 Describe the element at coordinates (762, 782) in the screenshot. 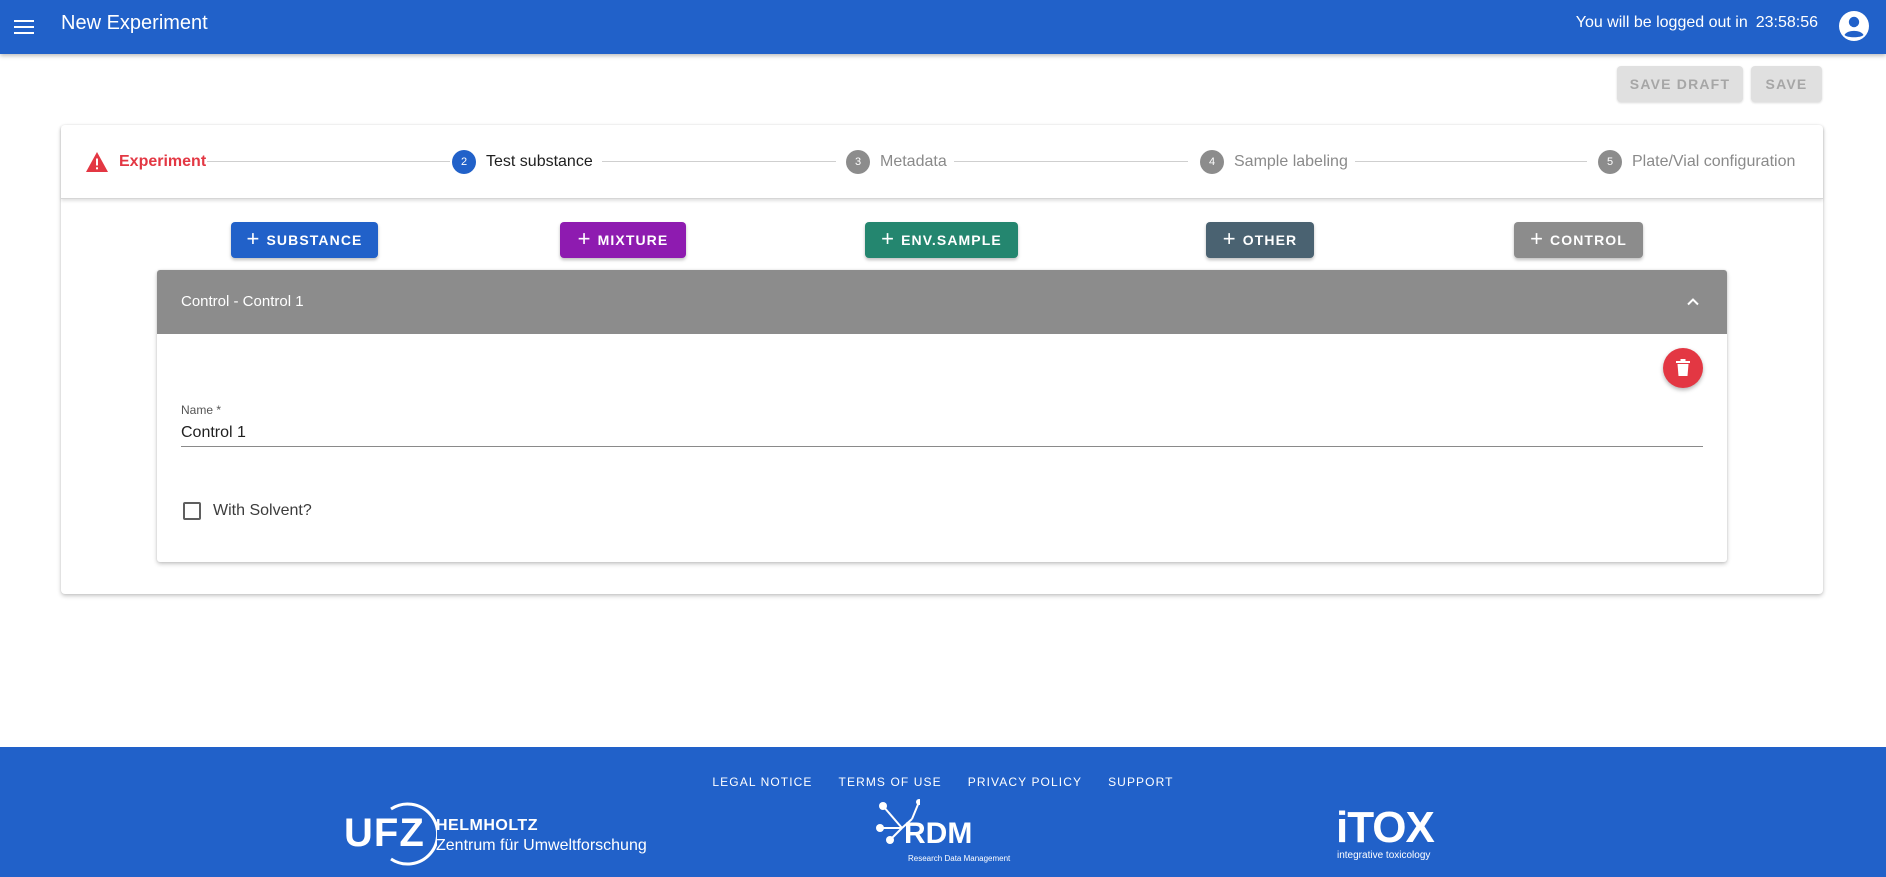

I see `legal-notice-link: LEGAL NOTICE` at that location.